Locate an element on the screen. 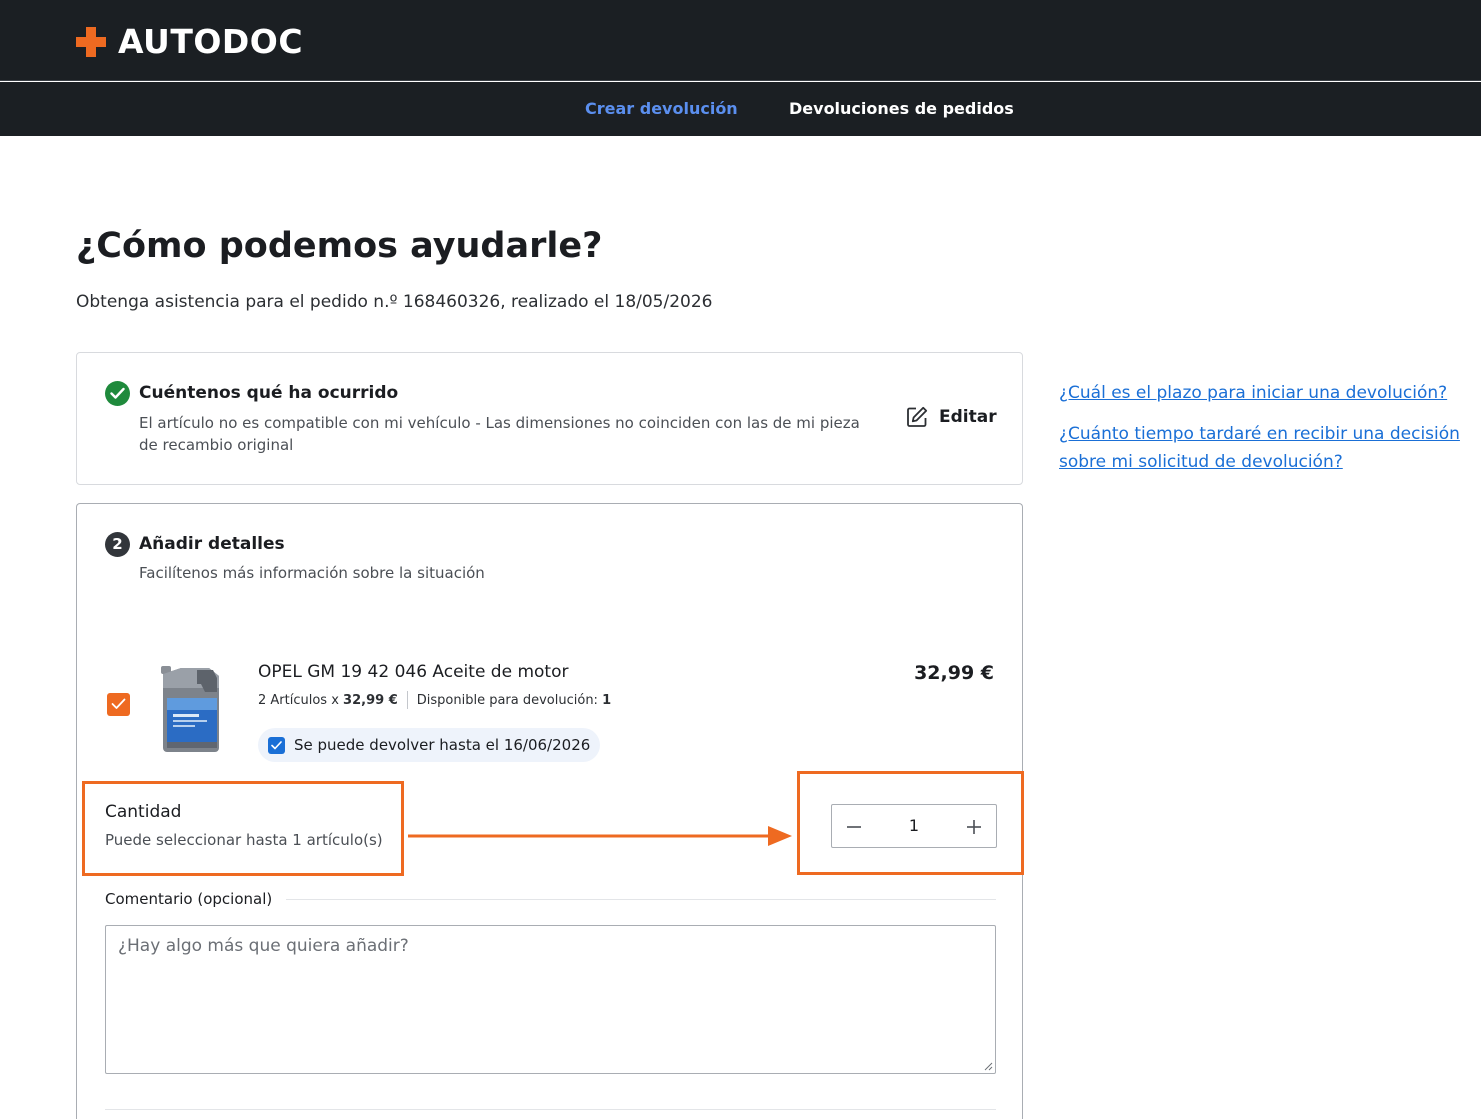 The width and height of the screenshot is (1481, 1119). calendar-check-icon is located at coordinates (276, 745).